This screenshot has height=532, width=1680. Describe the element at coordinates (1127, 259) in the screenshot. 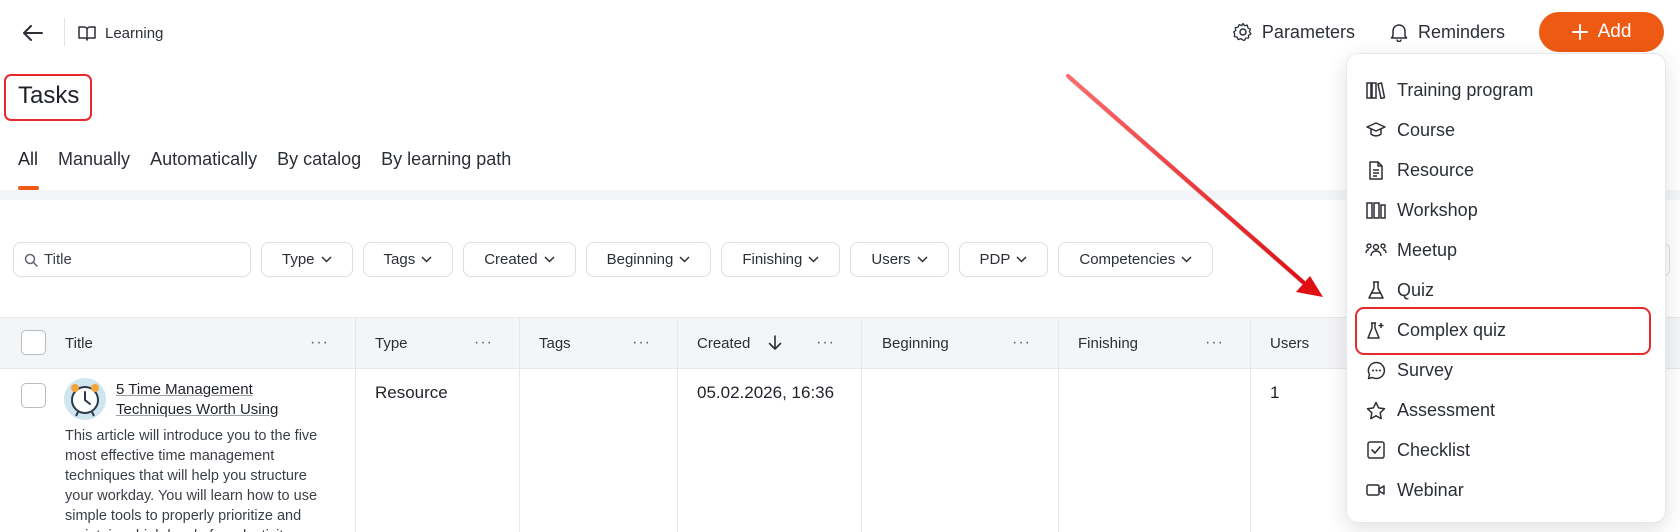

I see `filter-label: Competencies` at that location.